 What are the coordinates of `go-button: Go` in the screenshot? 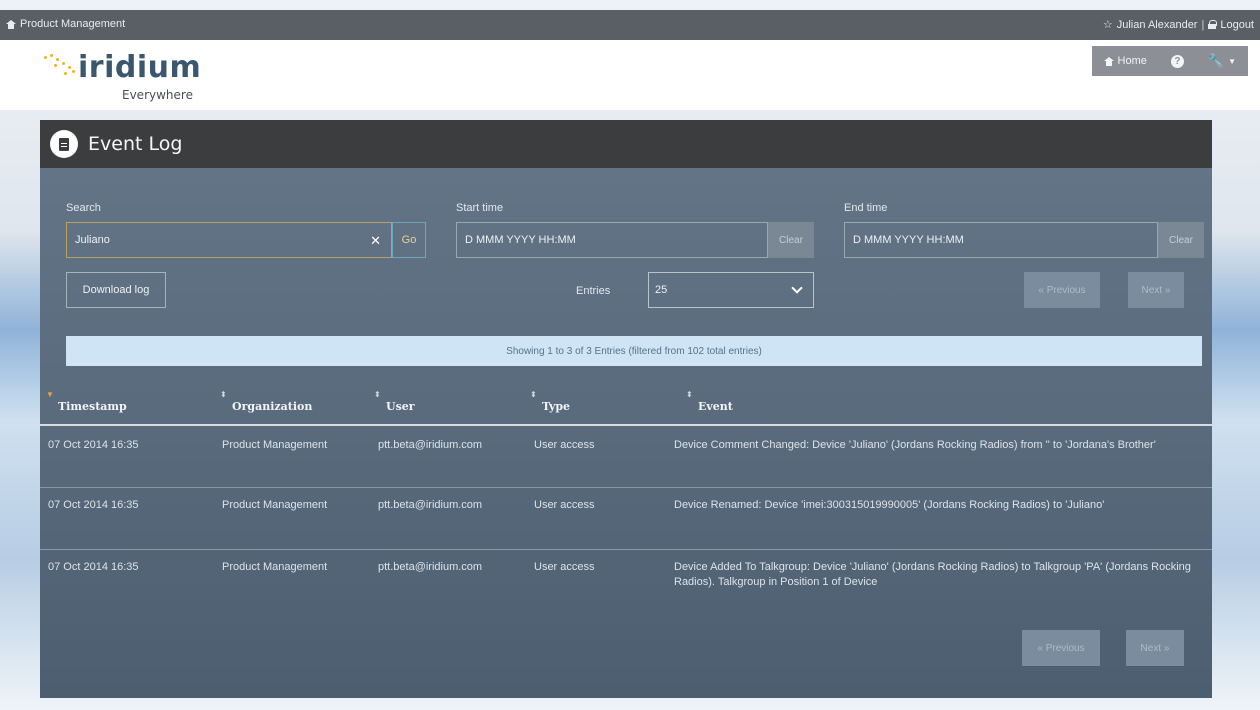 It's located at (409, 240).